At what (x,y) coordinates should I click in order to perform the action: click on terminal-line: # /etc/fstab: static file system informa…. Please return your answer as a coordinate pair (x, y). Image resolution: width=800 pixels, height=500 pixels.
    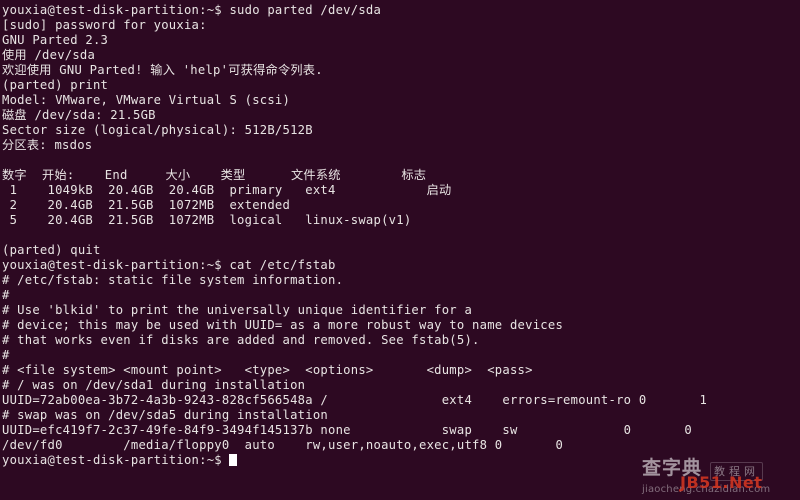
    Looking at the image, I should click on (173, 280).